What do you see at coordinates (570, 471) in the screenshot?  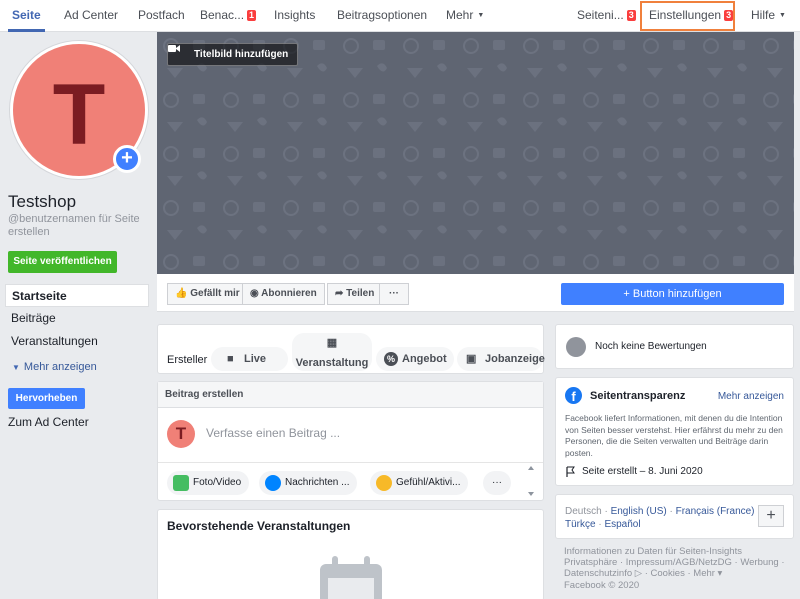 I see `flag-icon` at bounding box center [570, 471].